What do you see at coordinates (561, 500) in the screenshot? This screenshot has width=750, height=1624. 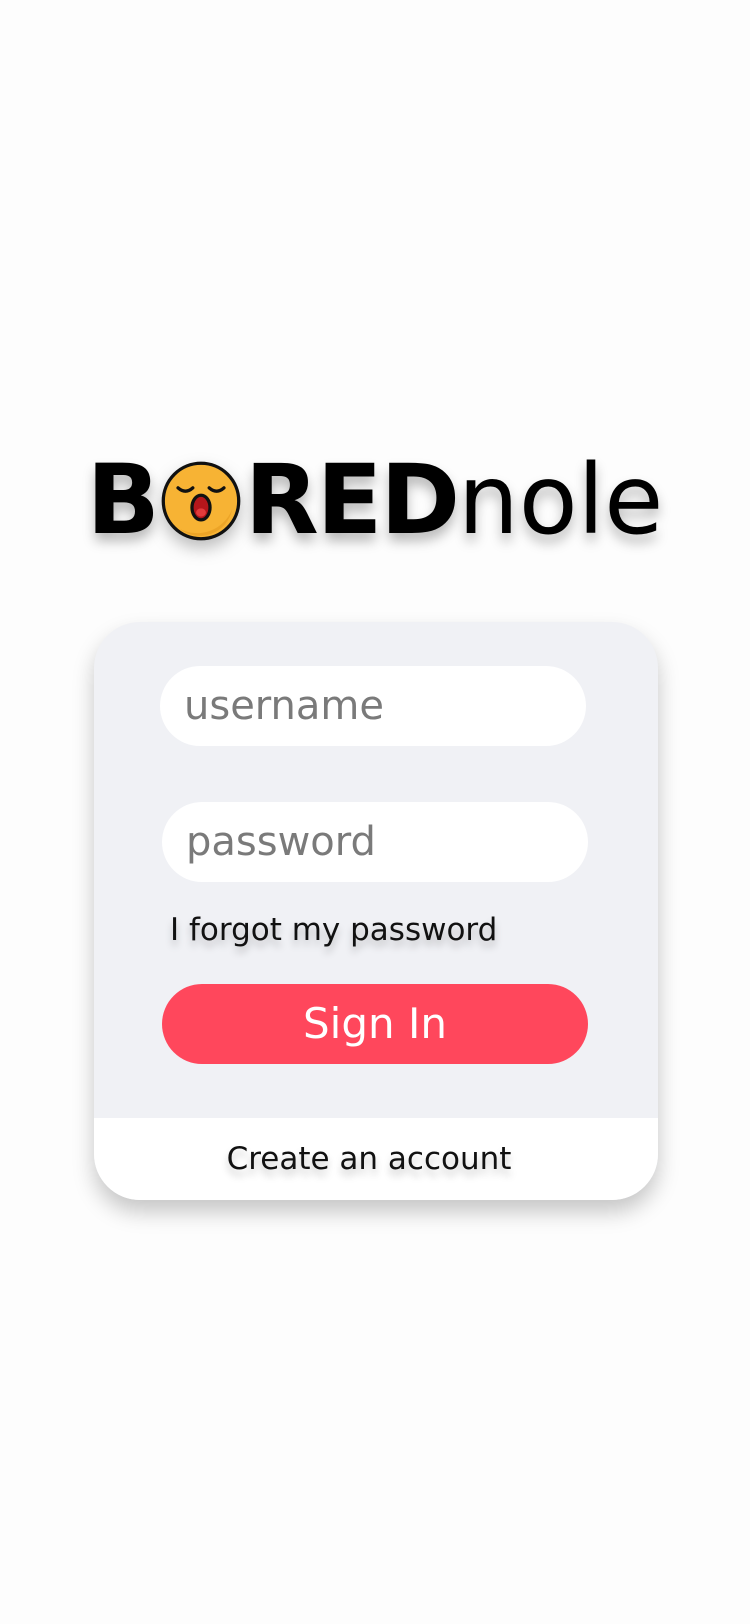 I see `logo-word-nole: nole` at bounding box center [561, 500].